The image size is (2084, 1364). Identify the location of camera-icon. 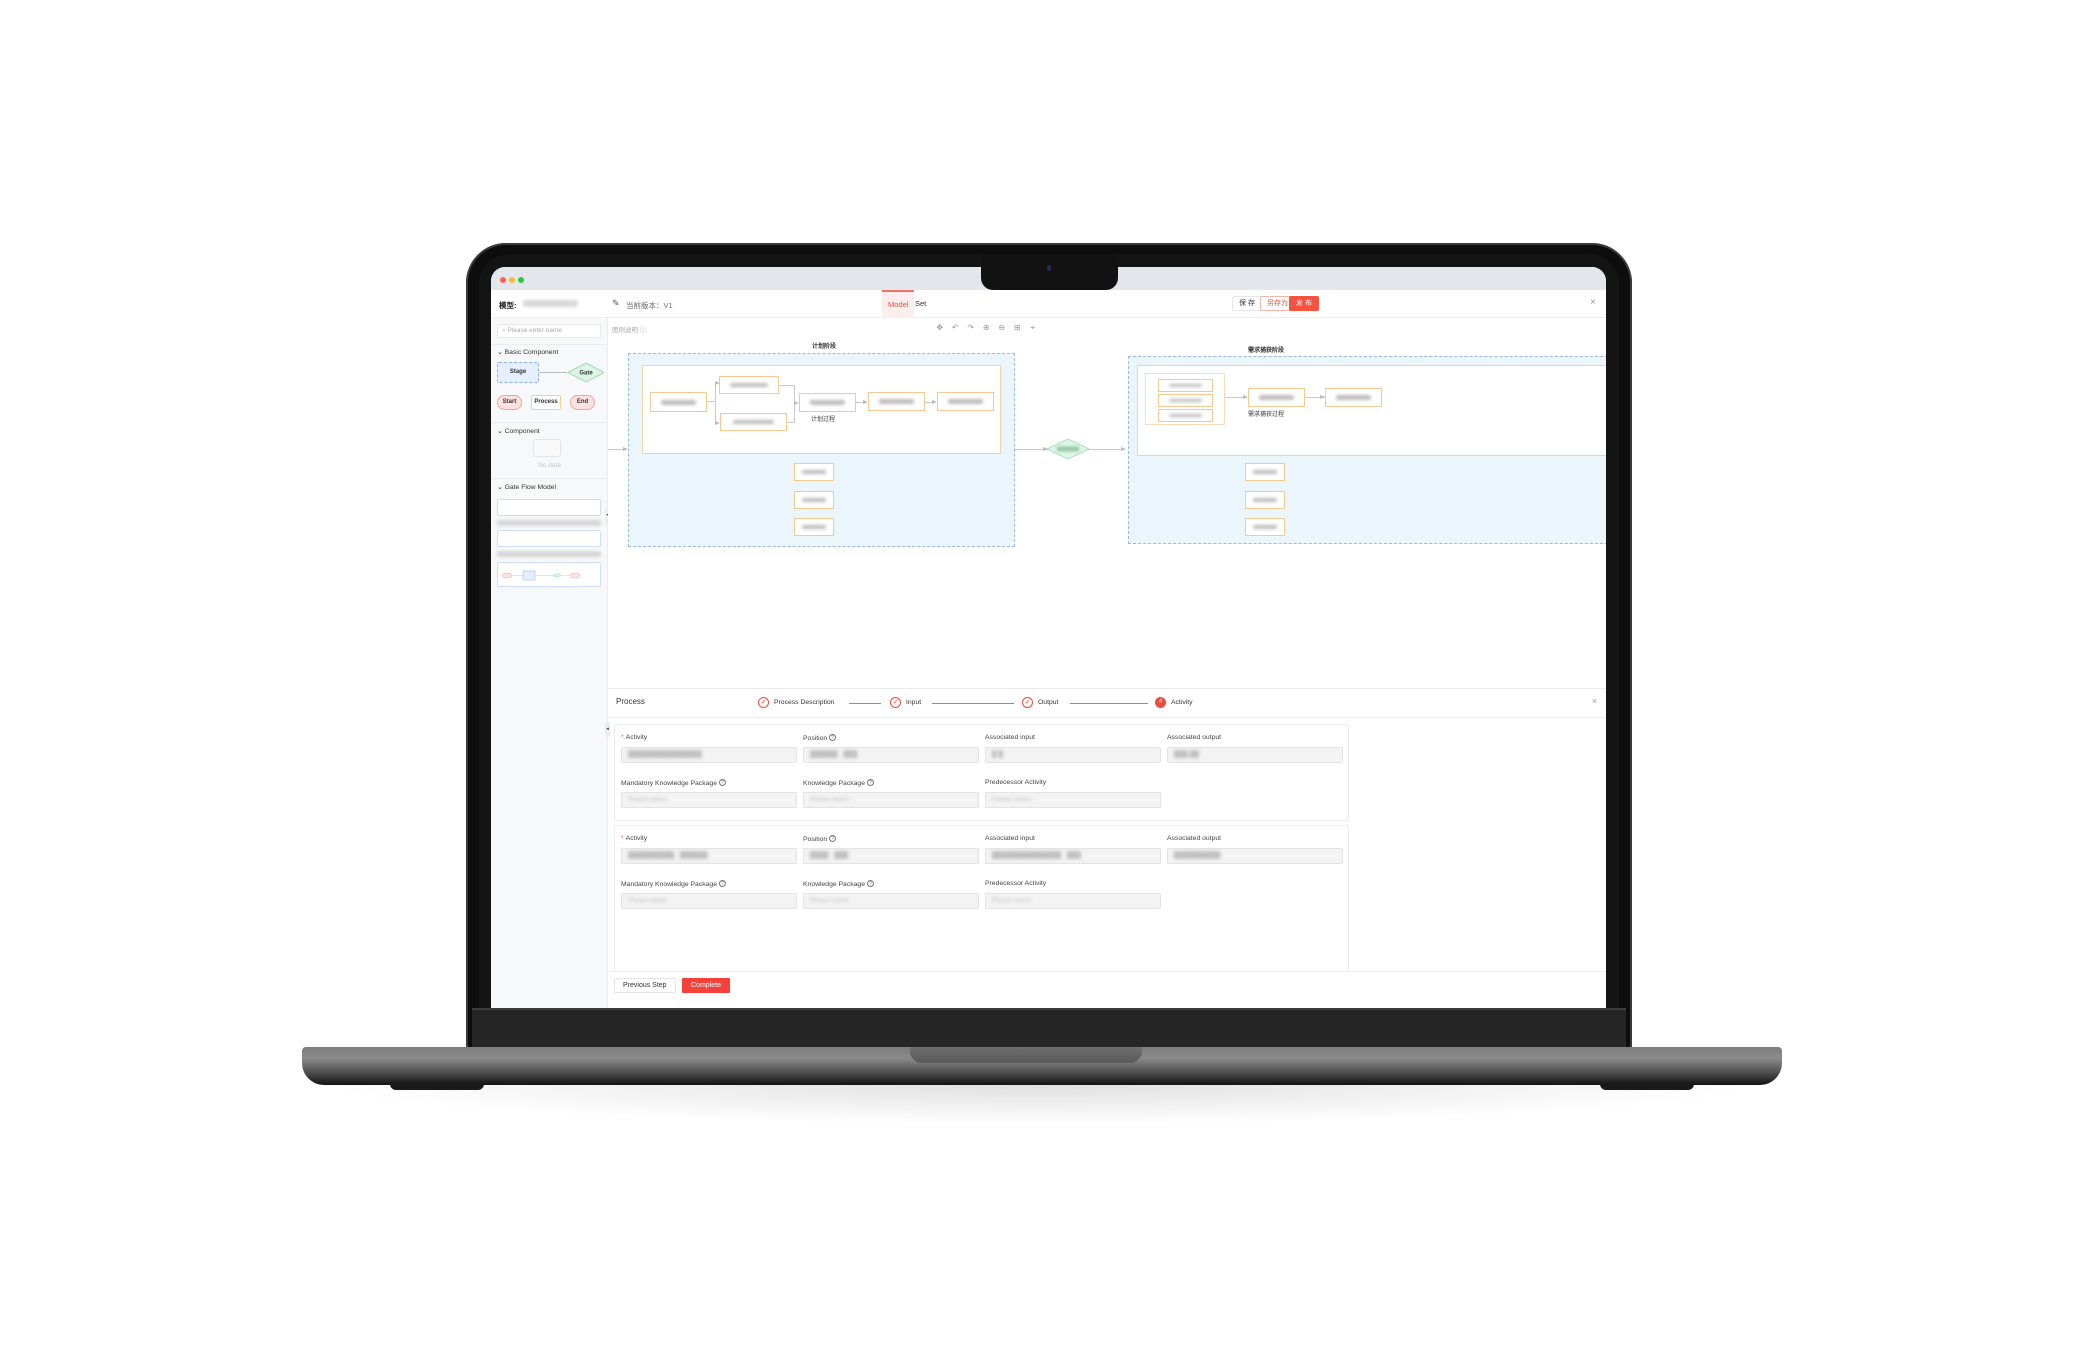
(1049, 268).